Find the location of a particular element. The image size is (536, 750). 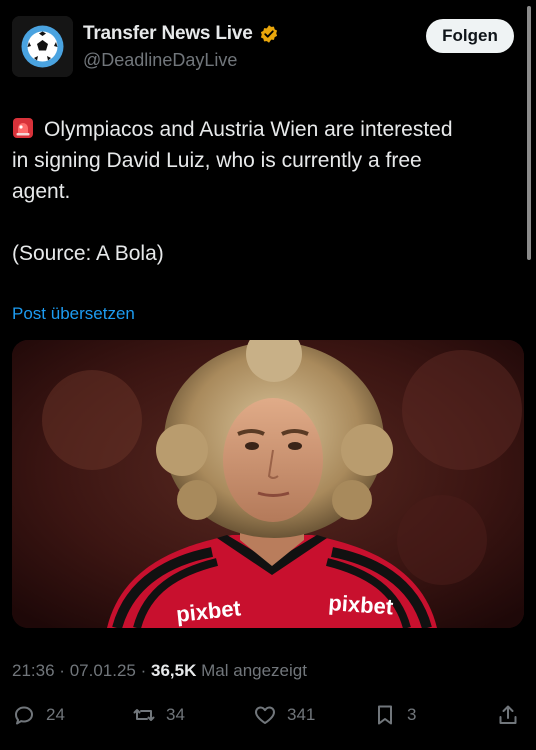

avatar is located at coordinates (42, 46).